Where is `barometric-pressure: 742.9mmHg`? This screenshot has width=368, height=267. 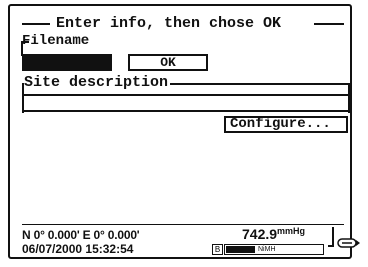
barometric-pressure: 742.9mmHg is located at coordinates (273, 234).